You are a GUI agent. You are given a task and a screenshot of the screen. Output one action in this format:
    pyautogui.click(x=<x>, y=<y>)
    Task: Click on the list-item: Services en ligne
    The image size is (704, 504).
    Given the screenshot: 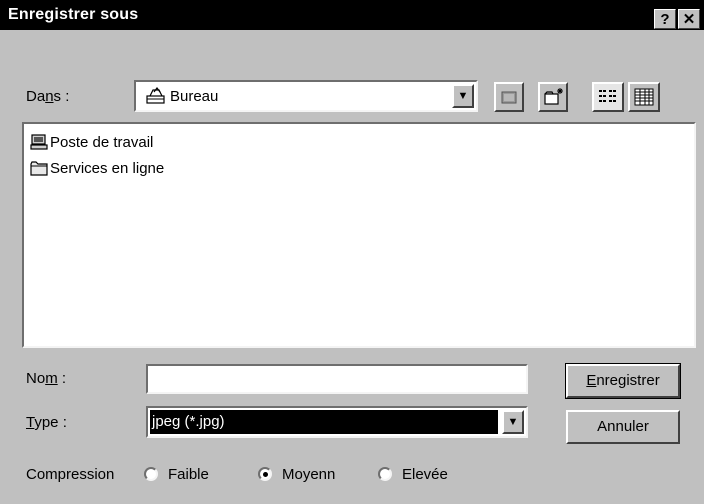 What is the action you would take?
    pyautogui.click(x=97, y=168)
    